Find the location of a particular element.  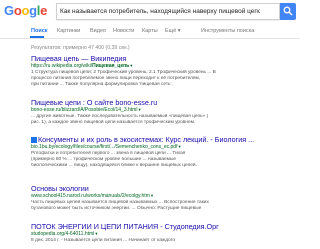

tab-search-tools: Инструменты поиска is located at coordinates (227, 31).